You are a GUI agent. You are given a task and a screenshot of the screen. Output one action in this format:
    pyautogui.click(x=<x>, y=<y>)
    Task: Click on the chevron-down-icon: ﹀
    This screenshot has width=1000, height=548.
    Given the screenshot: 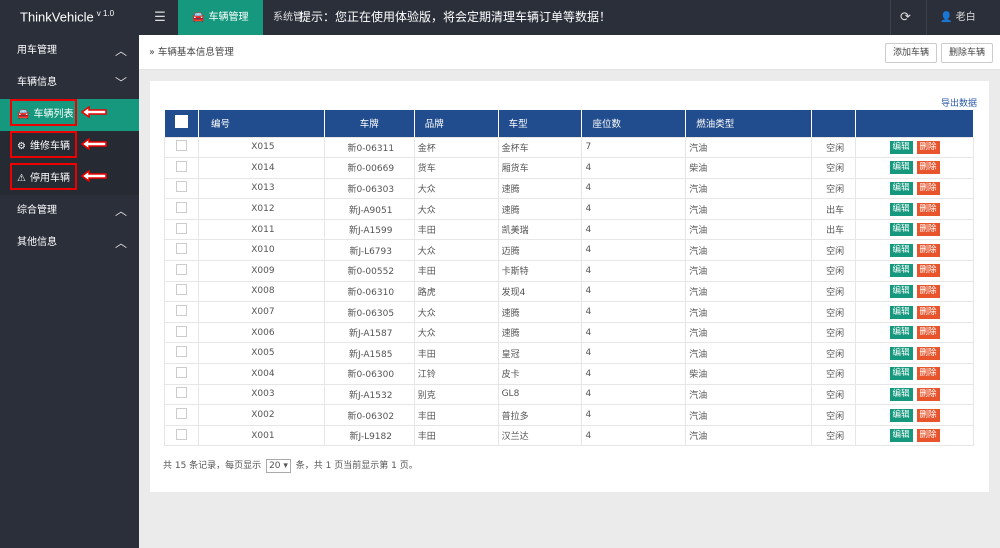 What is the action you would take?
    pyautogui.click(x=120, y=83)
    